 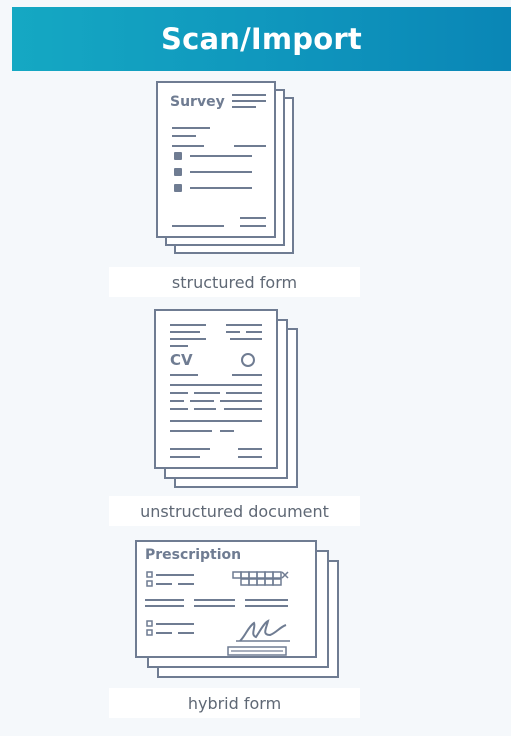 I want to click on label-text: hybrid form, so click(x=234, y=703).